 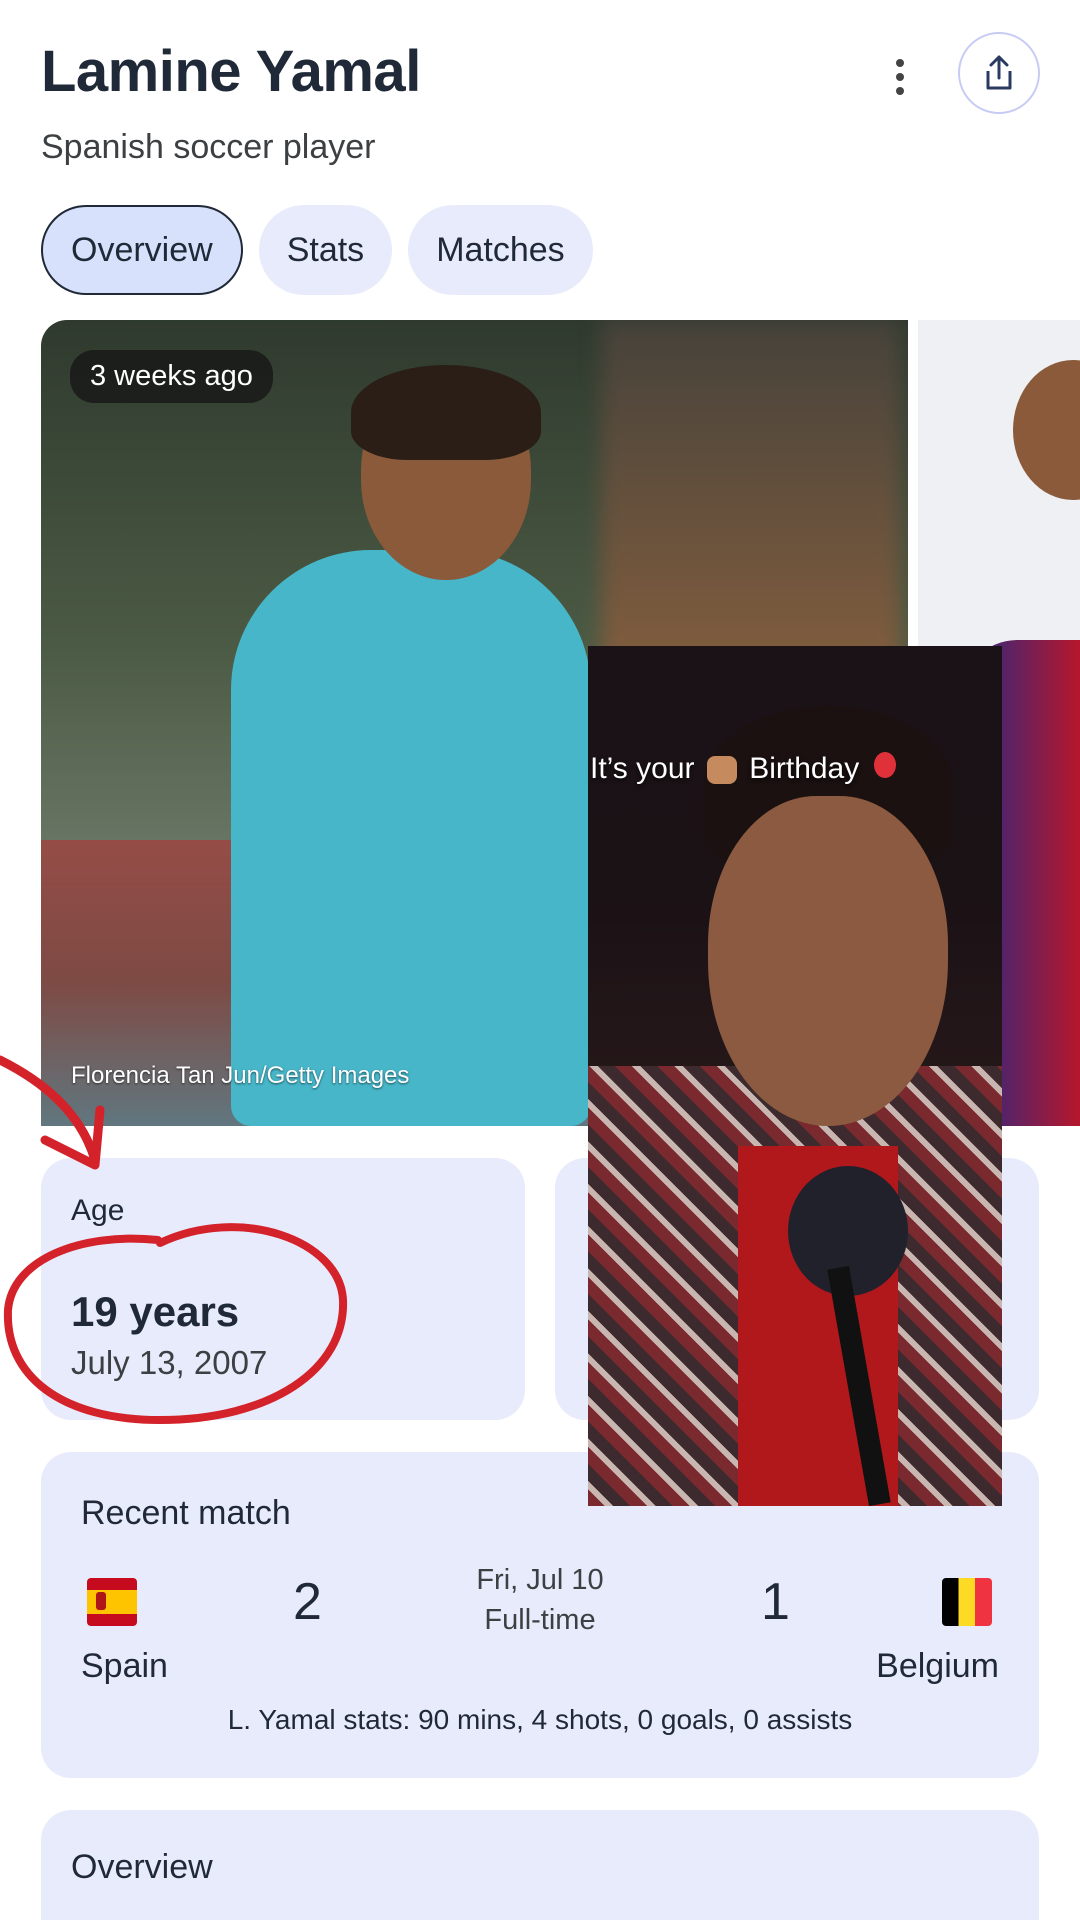 I want to click on overview-title: Overview, so click(x=142, y=1867).